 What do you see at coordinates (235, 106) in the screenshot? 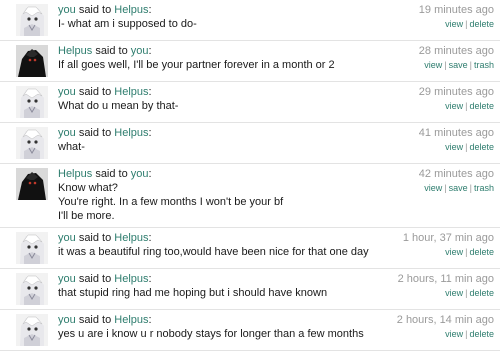
I see `message-text: What do u mean by that-` at bounding box center [235, 106].